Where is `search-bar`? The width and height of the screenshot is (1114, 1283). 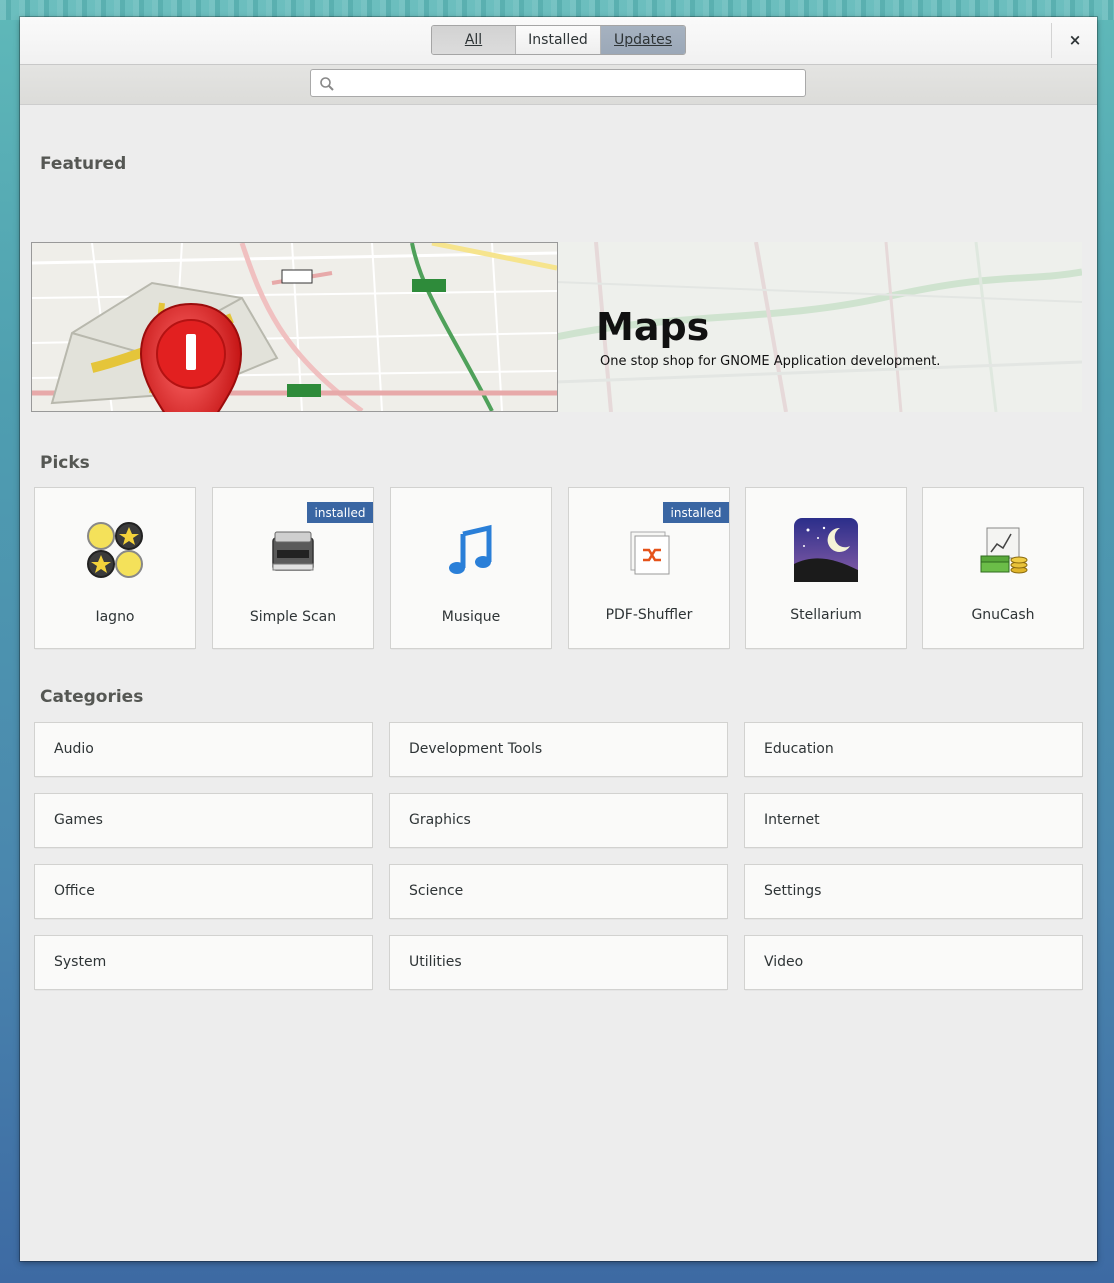 search-bar is located at coordinates (558, 85).